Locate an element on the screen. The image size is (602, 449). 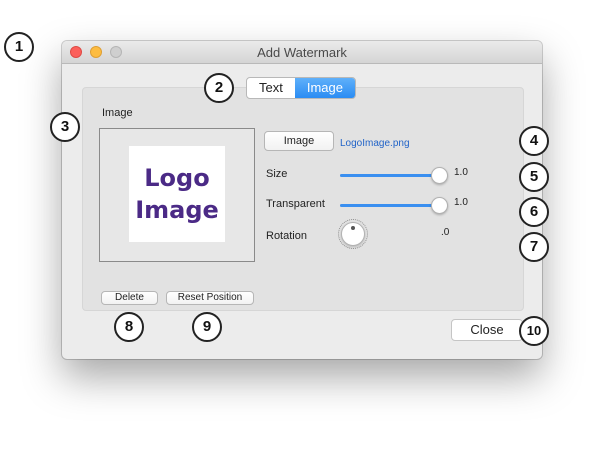
reset-position-button: Reset Position is located at coordinates (210, 298).